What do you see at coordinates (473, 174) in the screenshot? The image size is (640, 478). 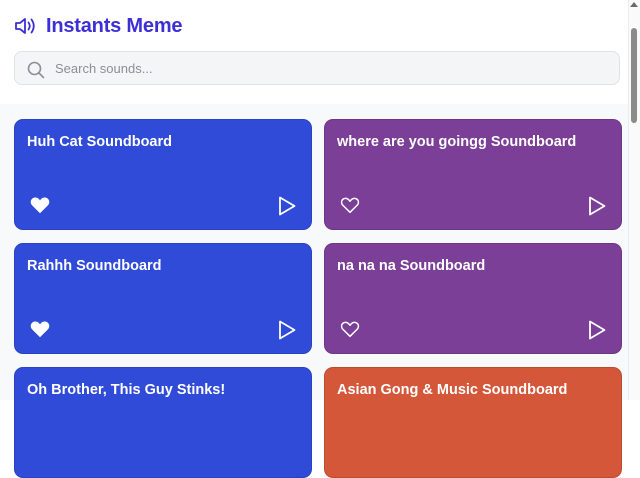 I see `soundboard-card: where are you goingg Soundboard` at bounding box center [473, 174].